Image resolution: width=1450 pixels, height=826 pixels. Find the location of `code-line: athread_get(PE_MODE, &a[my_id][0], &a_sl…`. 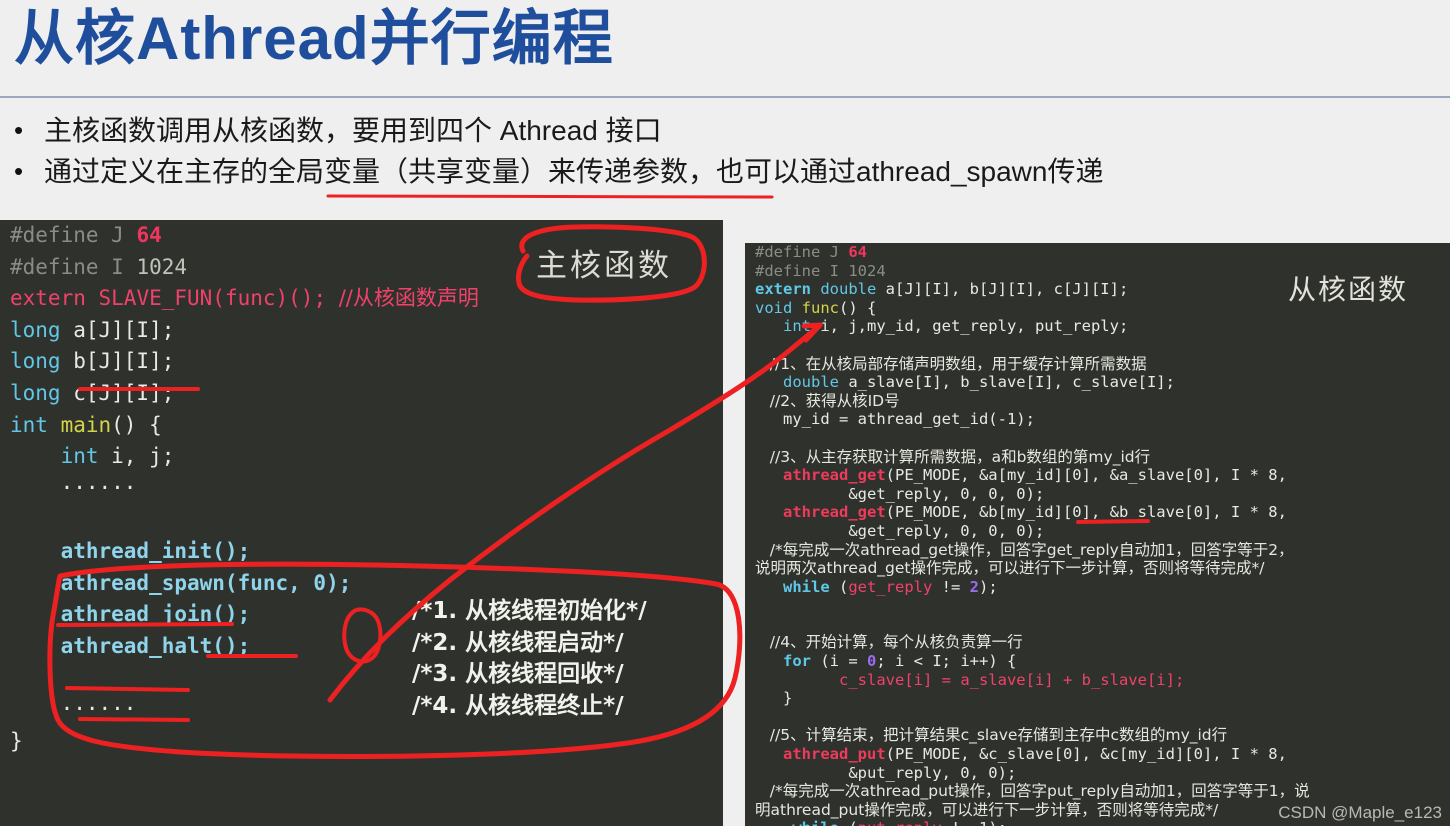

code-line: athread_get(PE_MODE, &a[my_id][0], &a_sl… is located at coordinates (1097, 475).